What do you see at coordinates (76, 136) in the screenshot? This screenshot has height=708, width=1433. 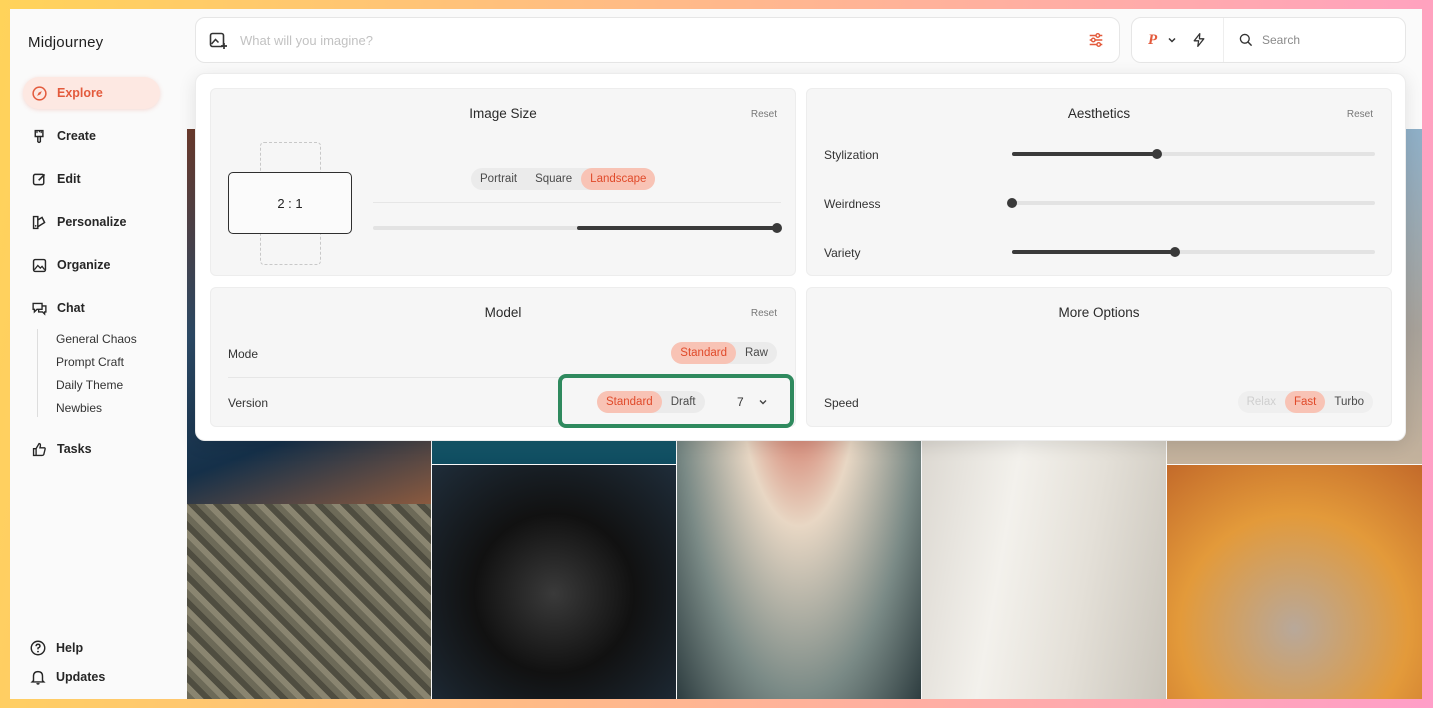 I see `sidebar-item-label: Create` at bounding box center [76, 136].